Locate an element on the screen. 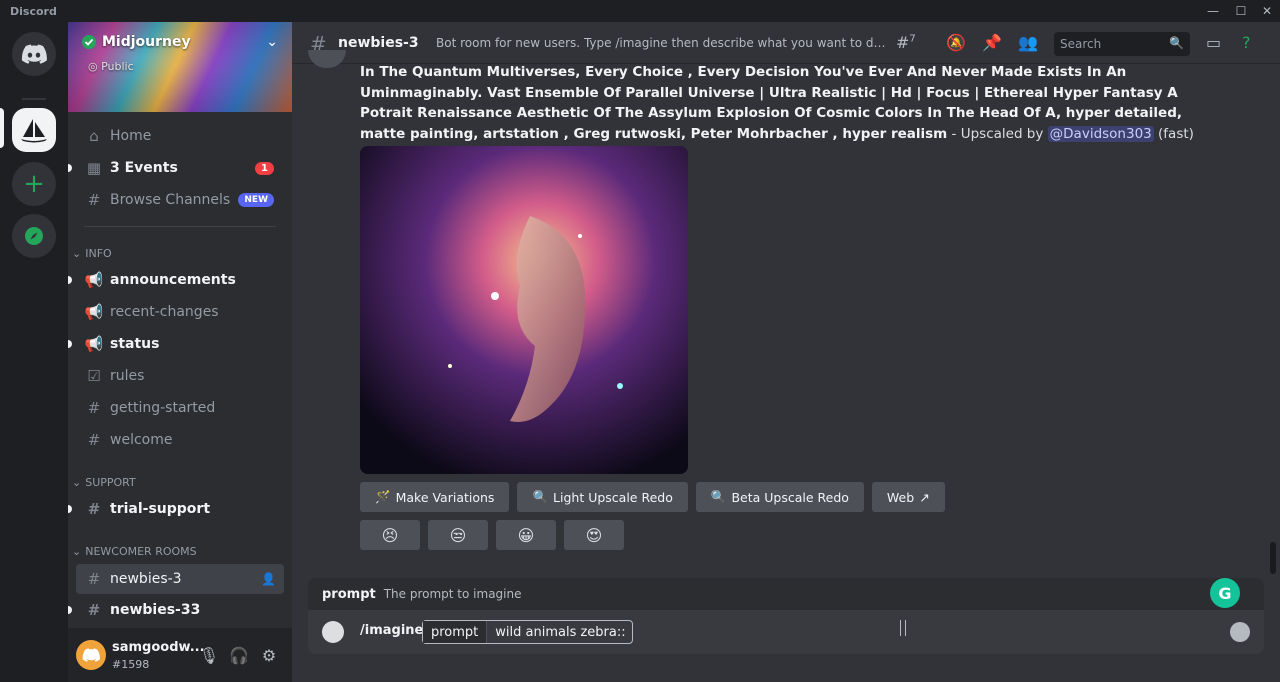 The height and width of the screenshot is (682, 1280). events-count-badge: 1 is located at coordinates (264, 168).